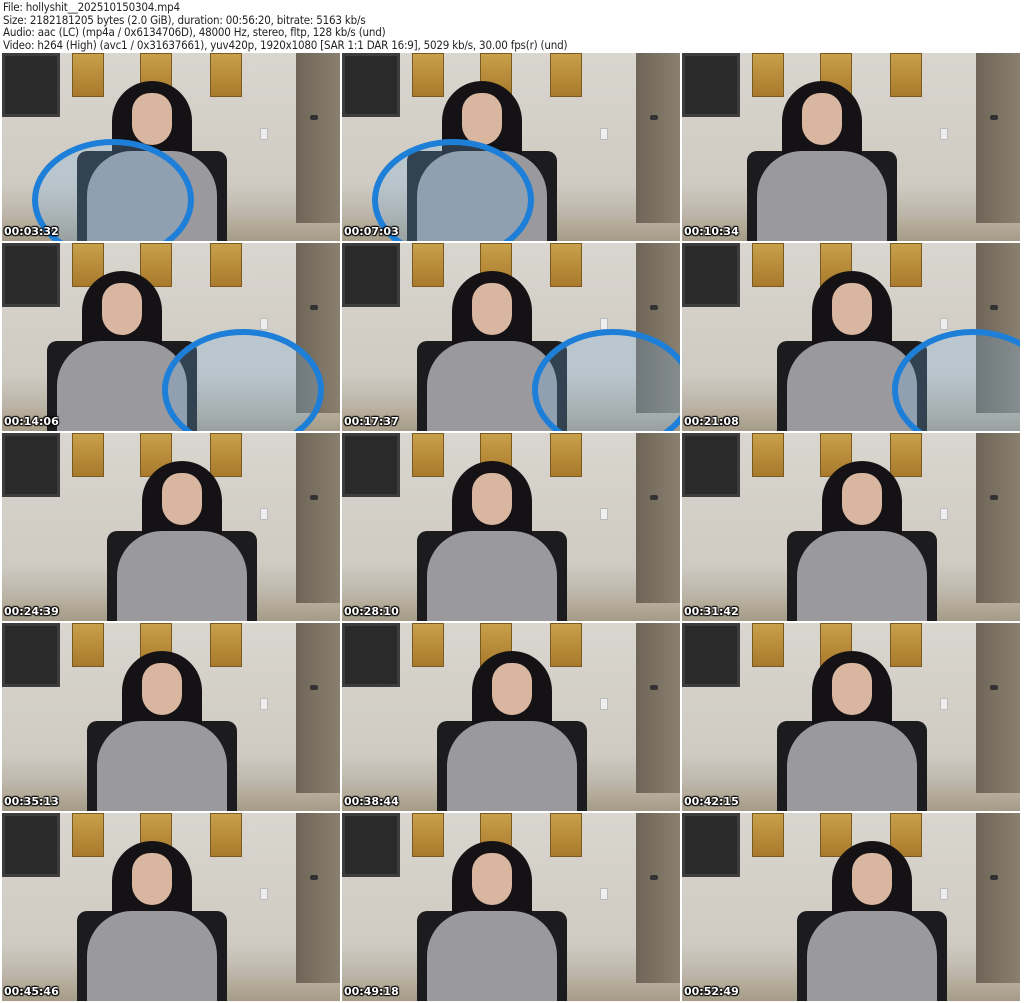  What do you see at coordinates (851, 907) in the screenshot?
I see `video-thumbnail: 00:52:49` at bounding box center [851, 907].